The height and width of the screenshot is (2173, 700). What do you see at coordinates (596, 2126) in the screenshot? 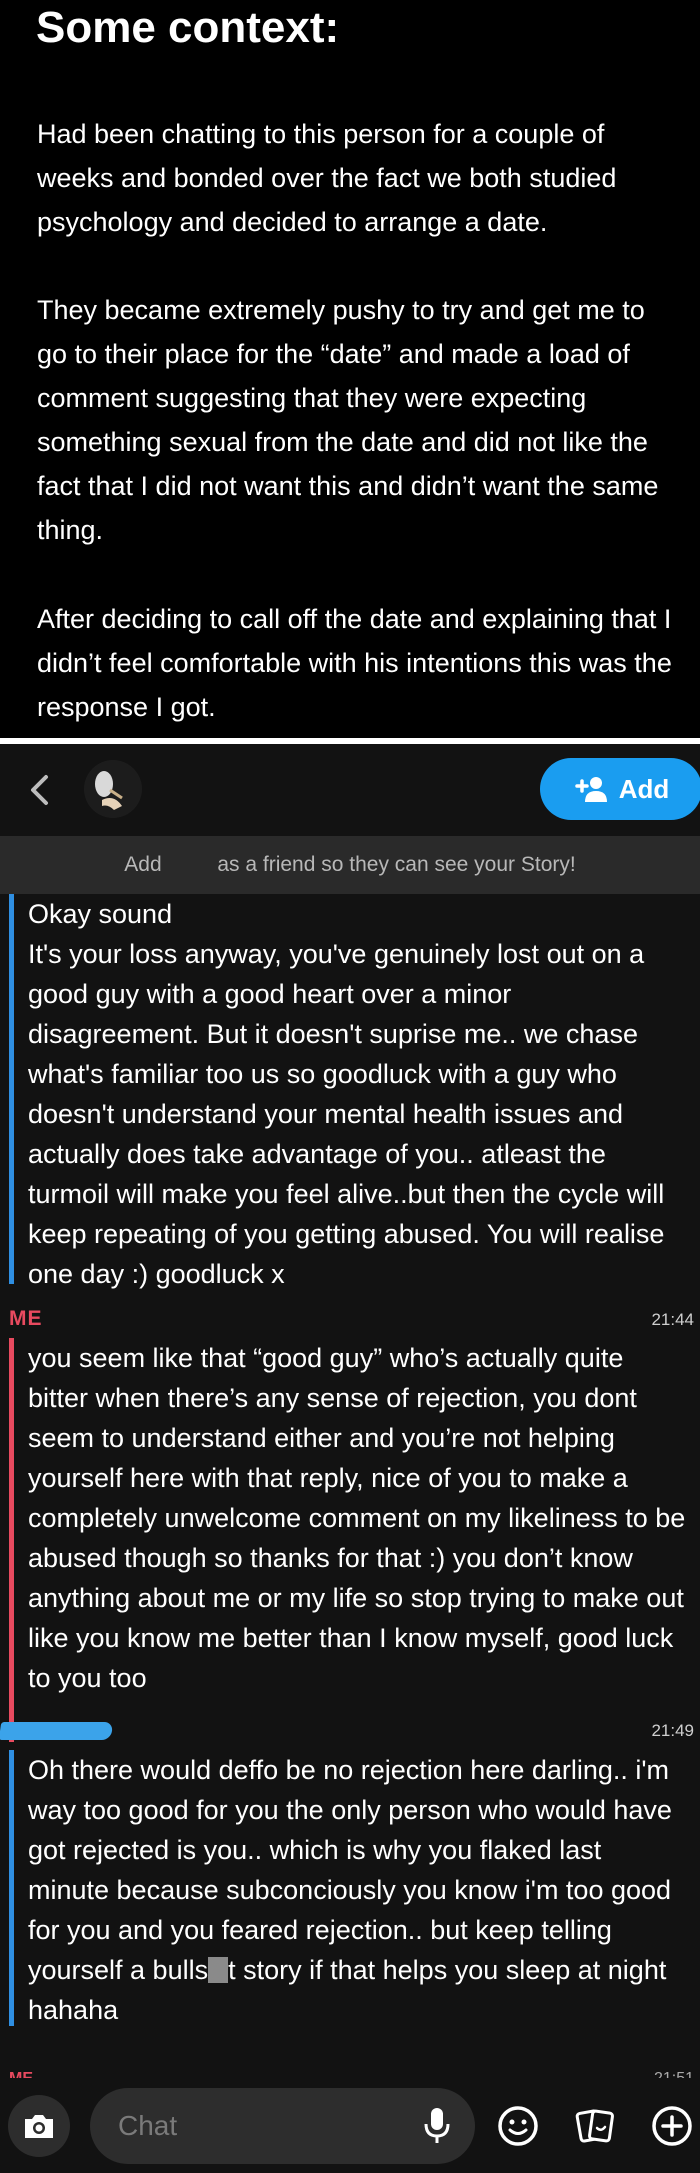
I see `sticker-cards-icon` at bounding box center [596, 2126].